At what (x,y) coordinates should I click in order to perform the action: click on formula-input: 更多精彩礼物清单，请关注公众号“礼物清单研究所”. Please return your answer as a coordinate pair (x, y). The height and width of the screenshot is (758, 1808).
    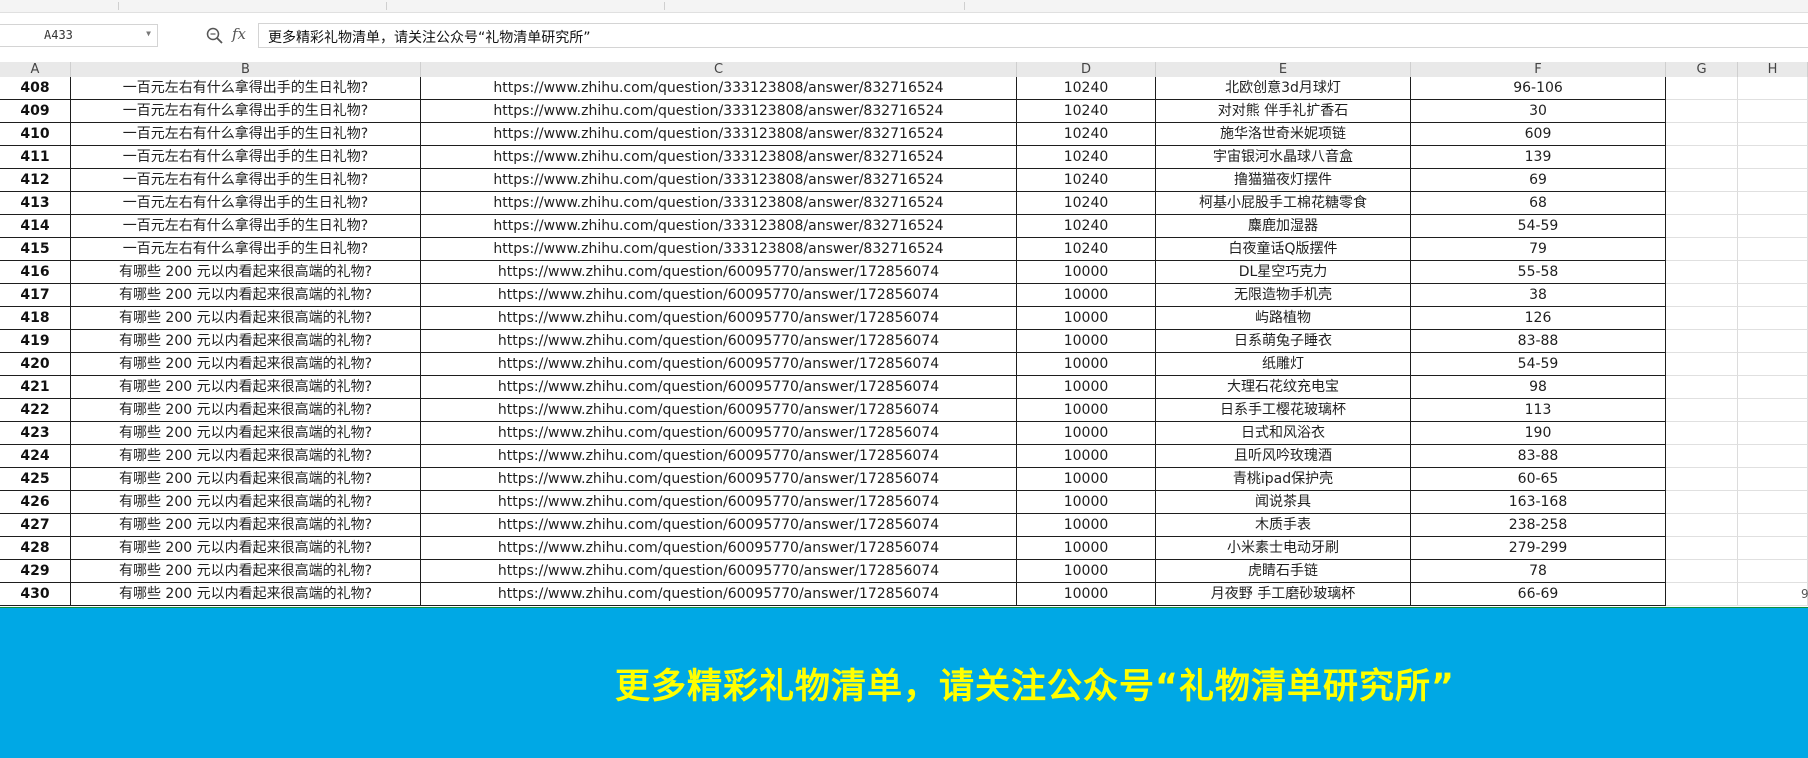
    Looking at the image, I should click on (1033, 35).